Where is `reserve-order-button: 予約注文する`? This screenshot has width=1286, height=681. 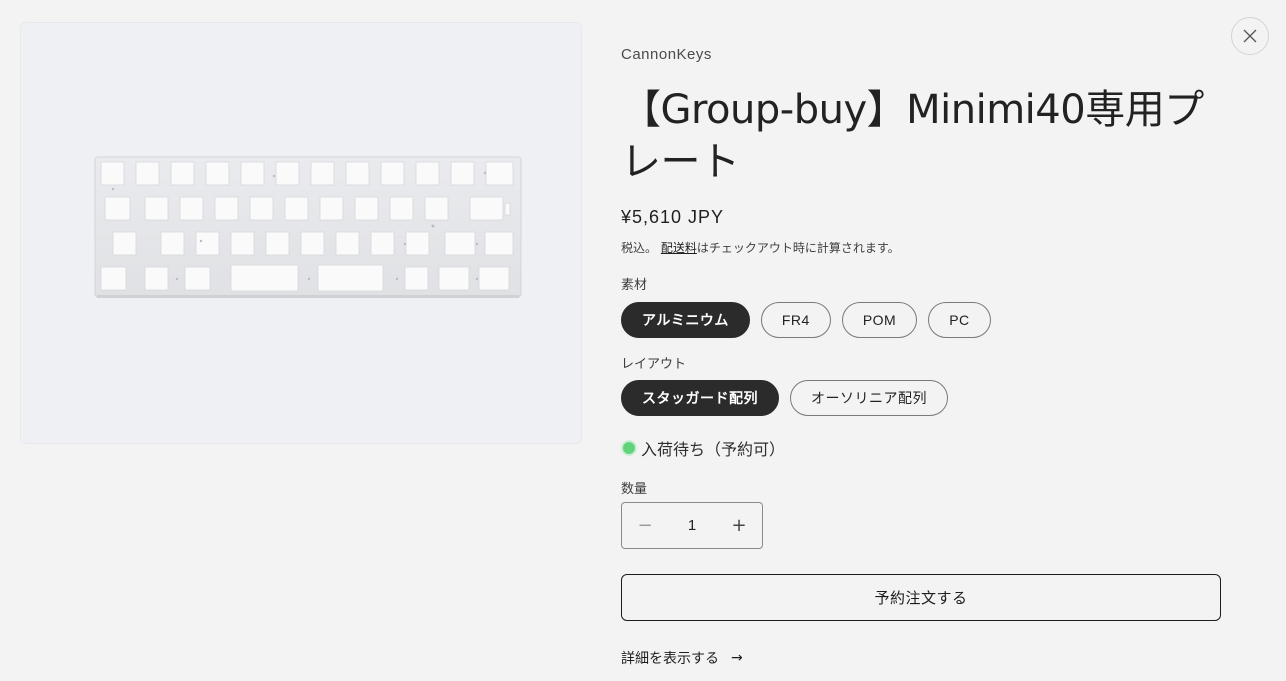 reserve-order-button: 予約注文する is located at coordinates (921, 597).